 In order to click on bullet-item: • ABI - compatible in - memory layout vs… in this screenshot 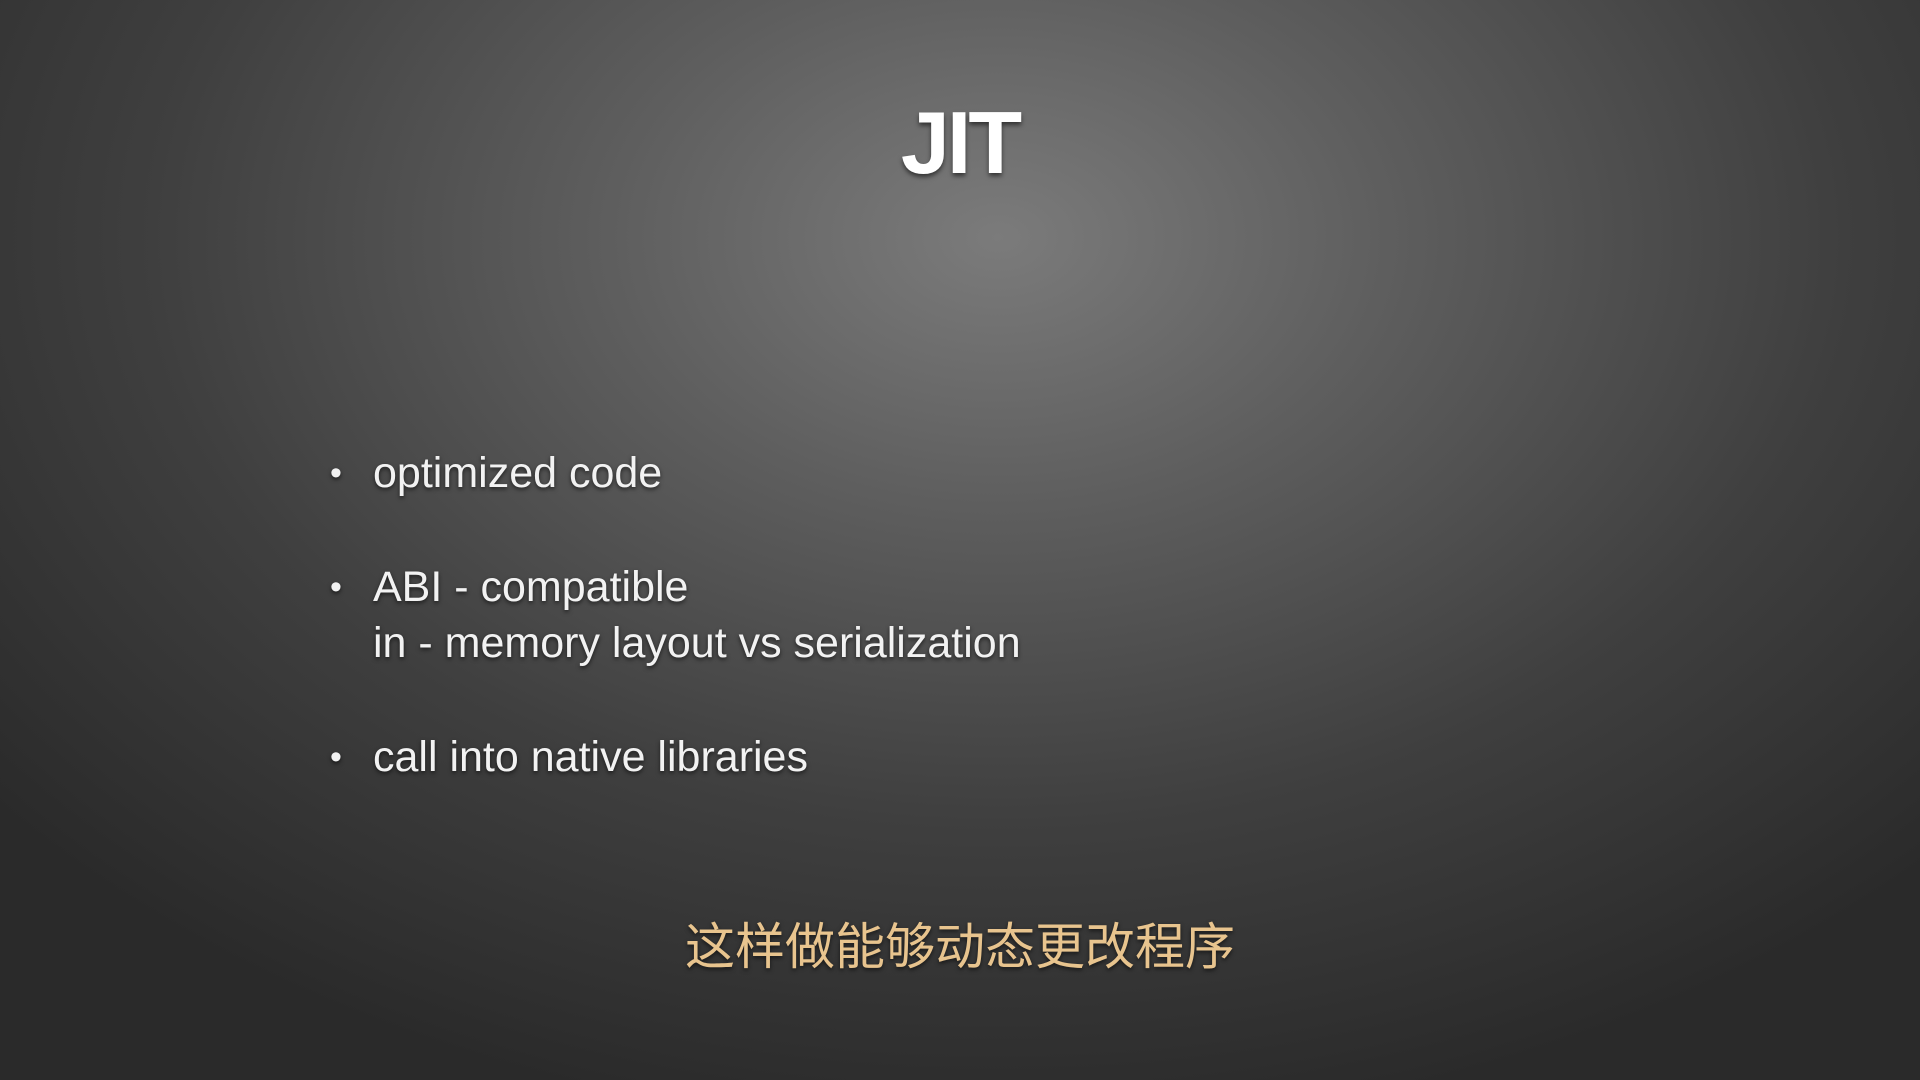, I will do `click(980, 615)`.